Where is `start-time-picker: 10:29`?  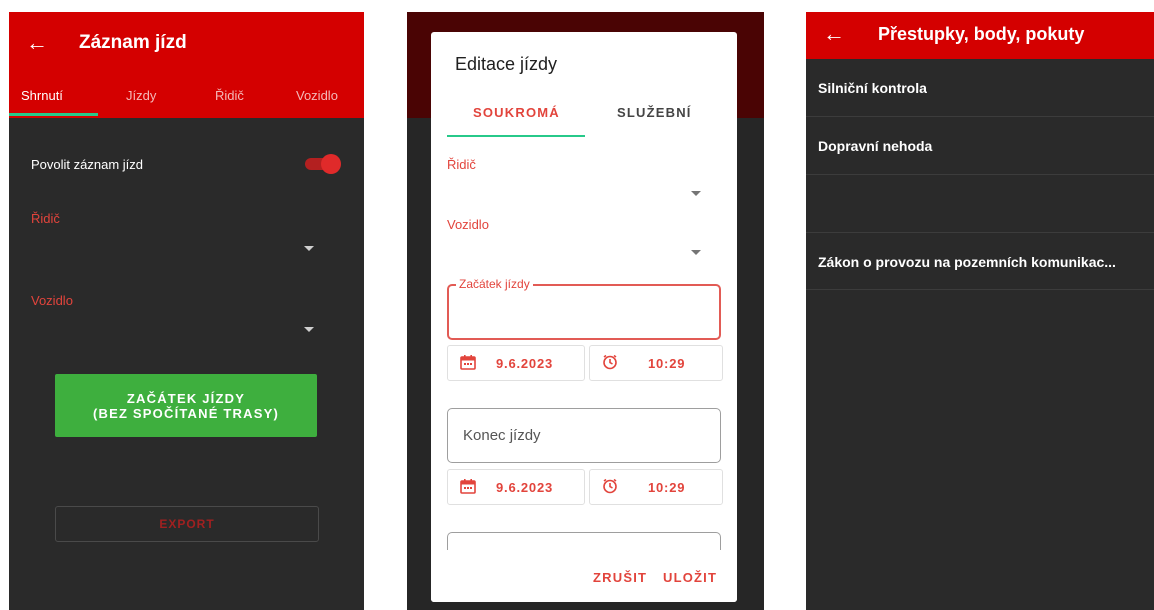 start-time-picker: 10:29 is located at coordinates (656, 363).